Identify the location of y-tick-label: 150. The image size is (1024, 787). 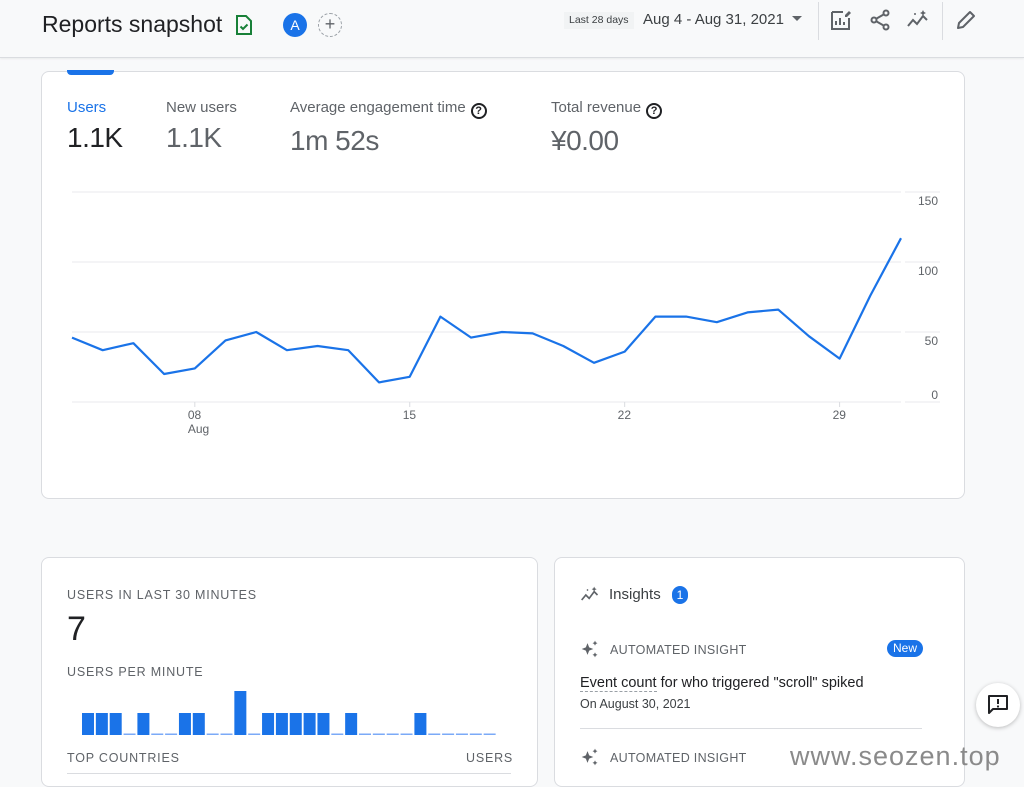
(928, 201).